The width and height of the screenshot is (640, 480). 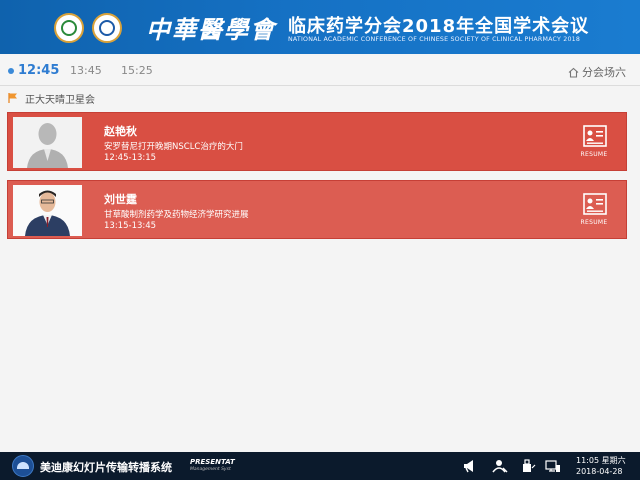 What do you see at coordinates (38, 70) in the screenshot?
I see `time-slot-active: 12:45` at bounding box center [38, 70].